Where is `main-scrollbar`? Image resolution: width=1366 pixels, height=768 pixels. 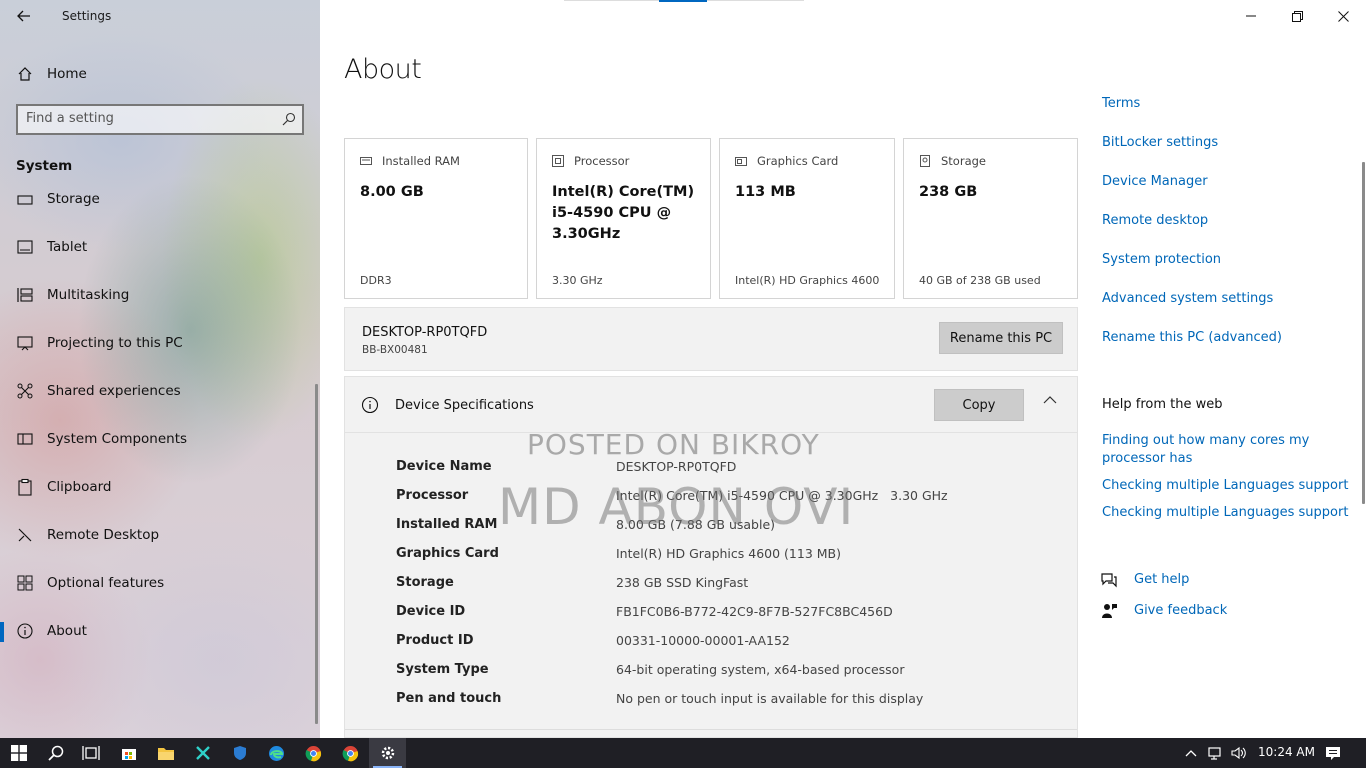
main-scrollbar is located at coordinates (1363, 333).